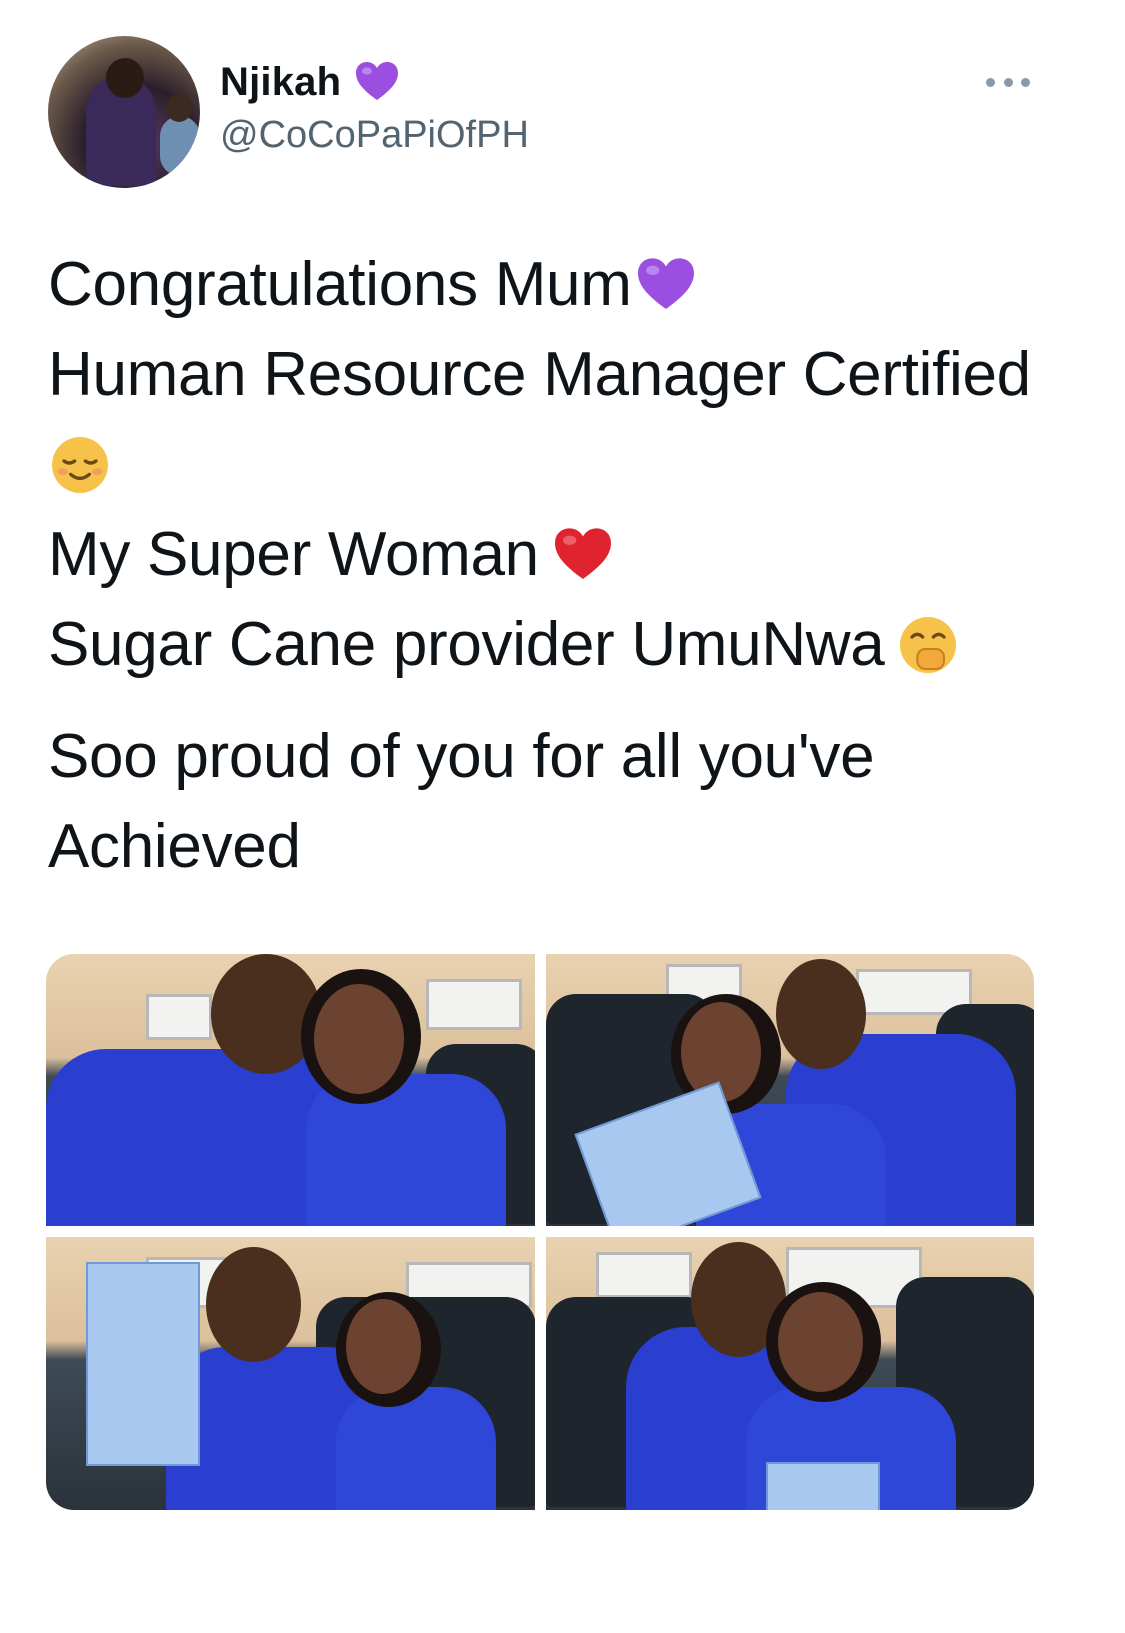 This screenshot has width=1125, height=1633. Describe the element at coordinates (928, 645) in the screenshot. I see `hand-over-mouth-icon` at that location.